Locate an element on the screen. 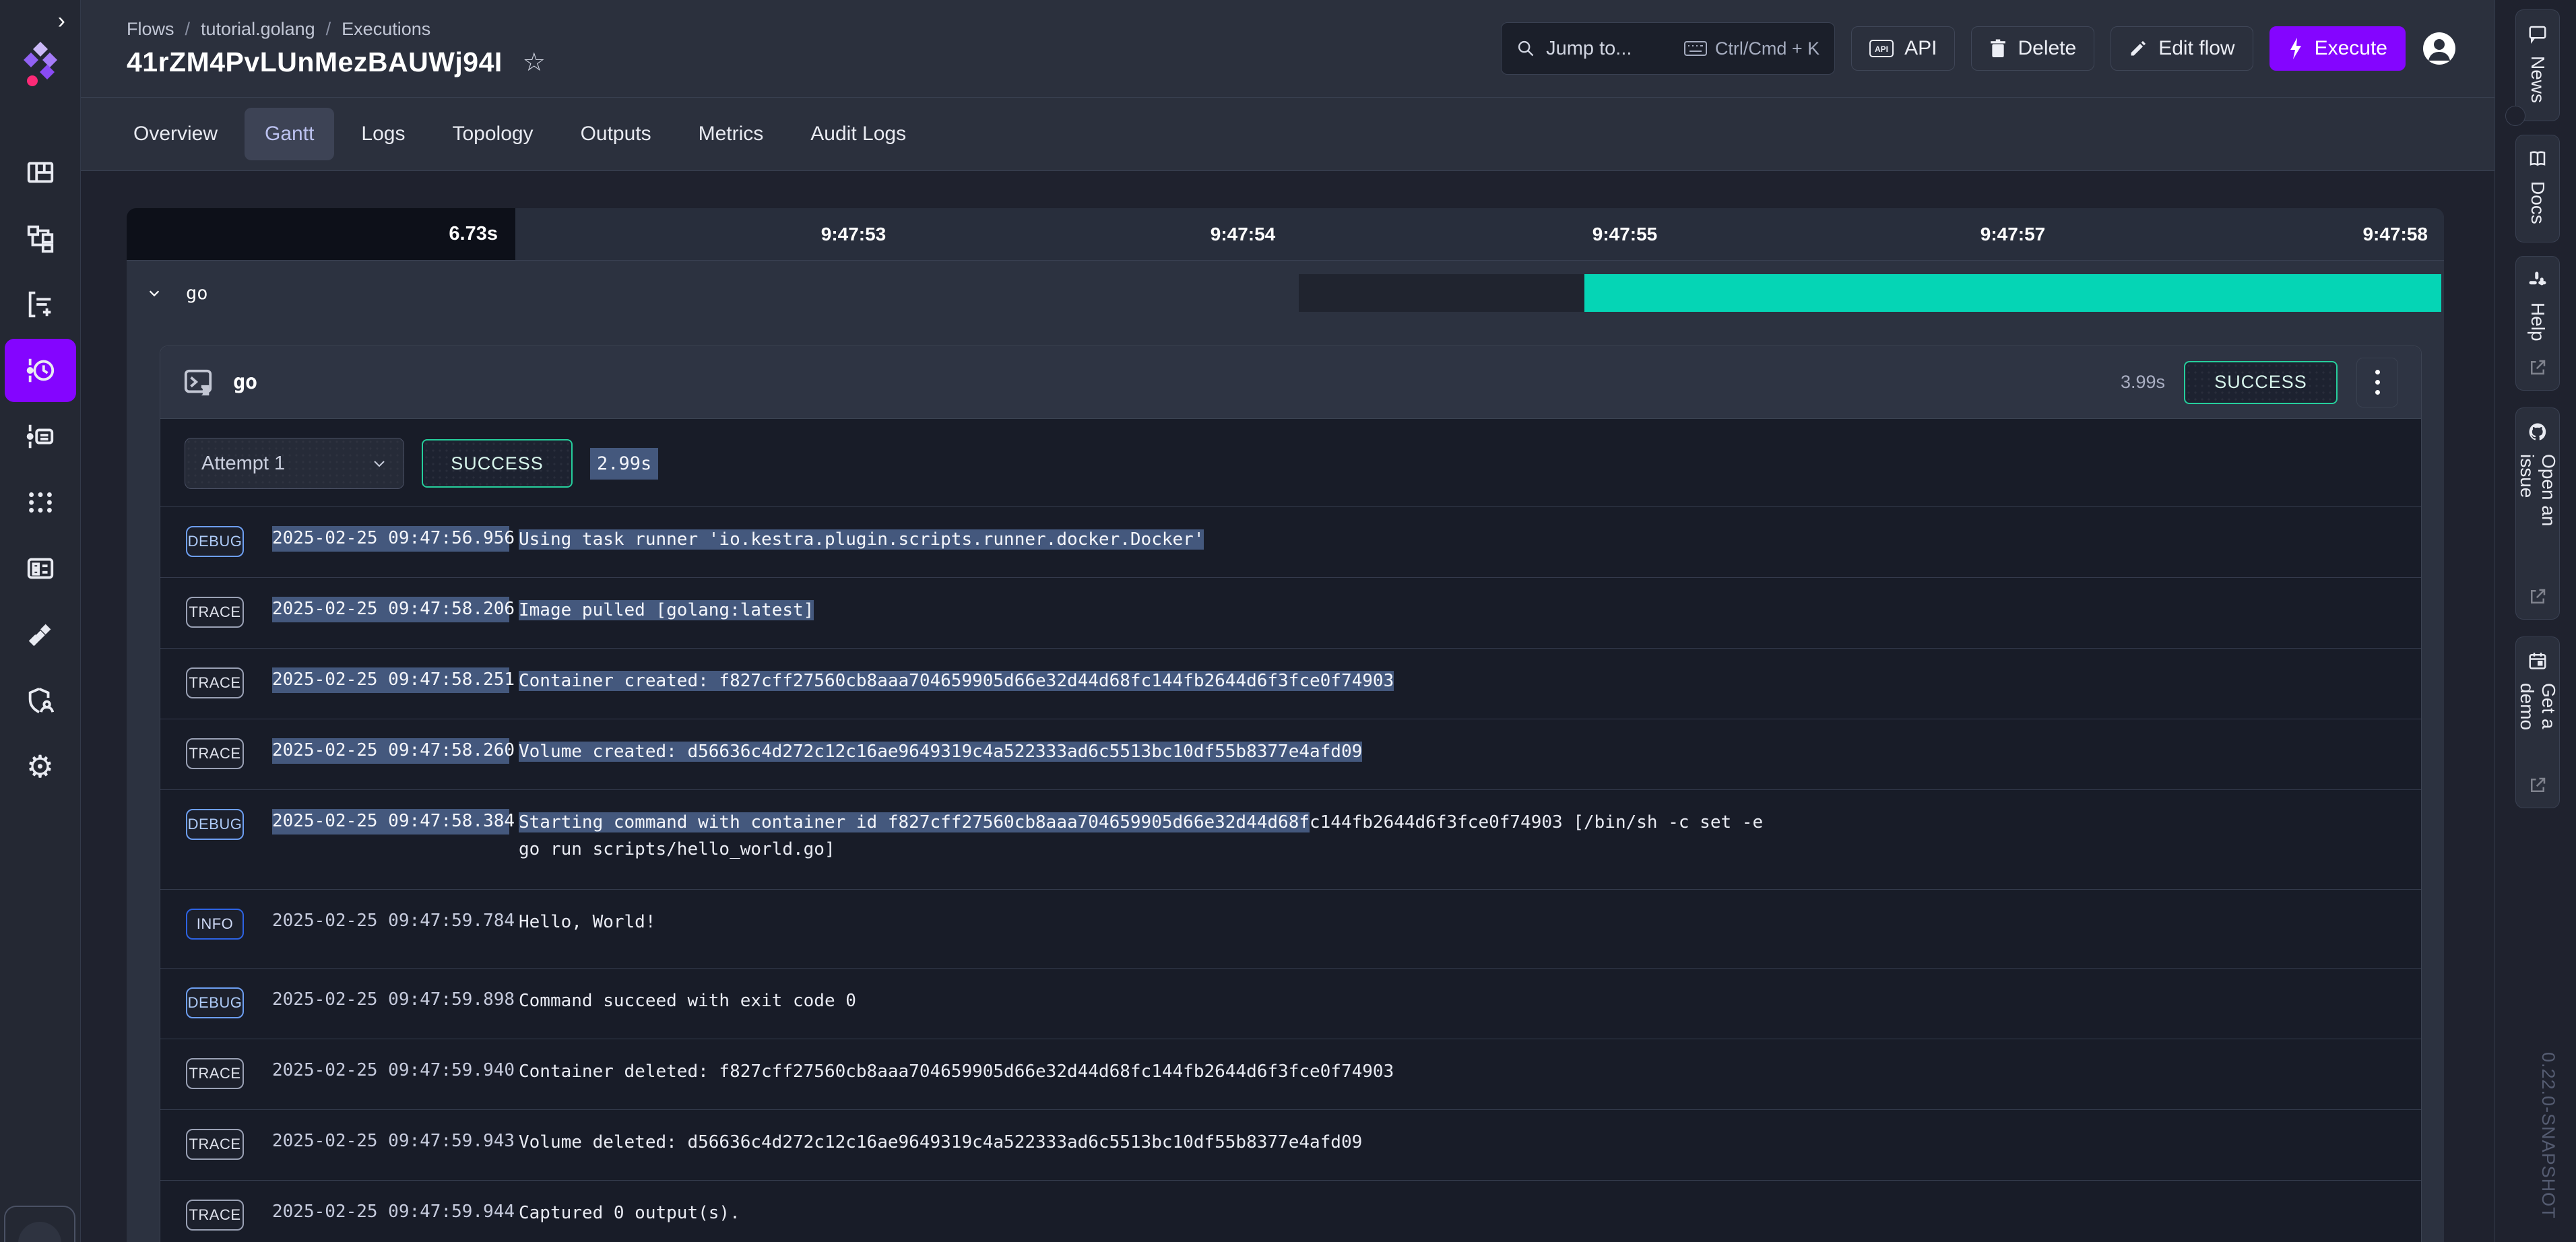 This screenshot has height=1242, width=2576. sidebar-item-templates is located at coordinates (41, 304).